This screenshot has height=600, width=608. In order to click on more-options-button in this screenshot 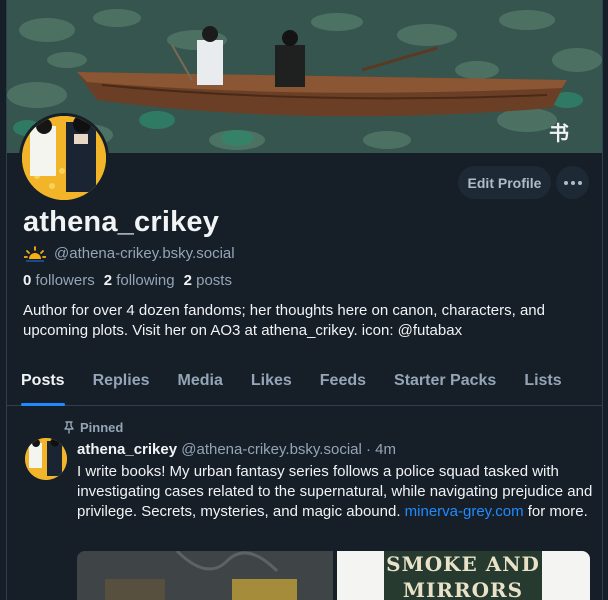, I will do `click(572, 182)`.